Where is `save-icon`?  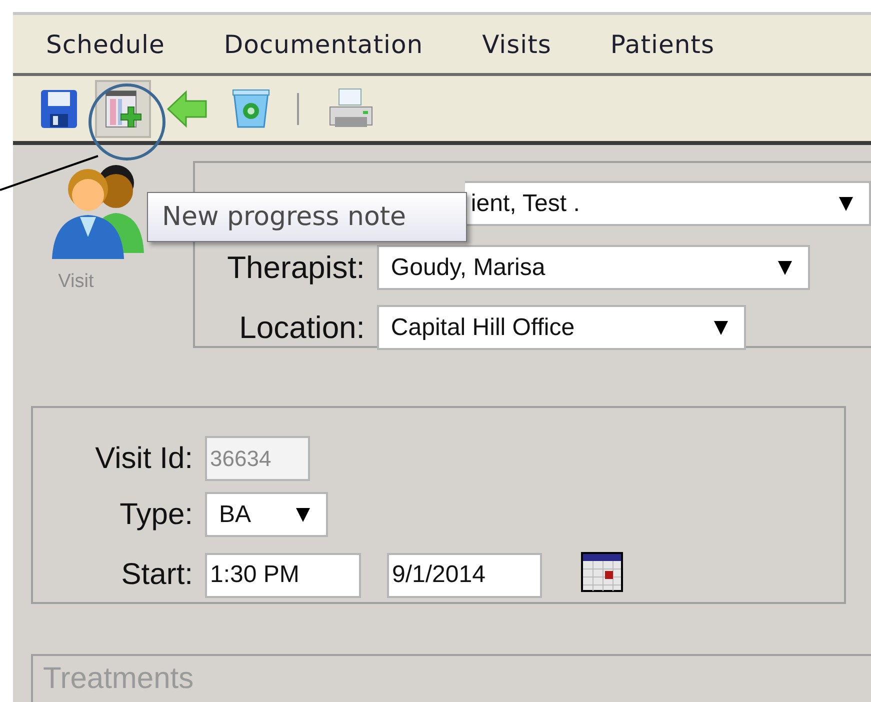 save-icon is located at coordinates (59, 109).